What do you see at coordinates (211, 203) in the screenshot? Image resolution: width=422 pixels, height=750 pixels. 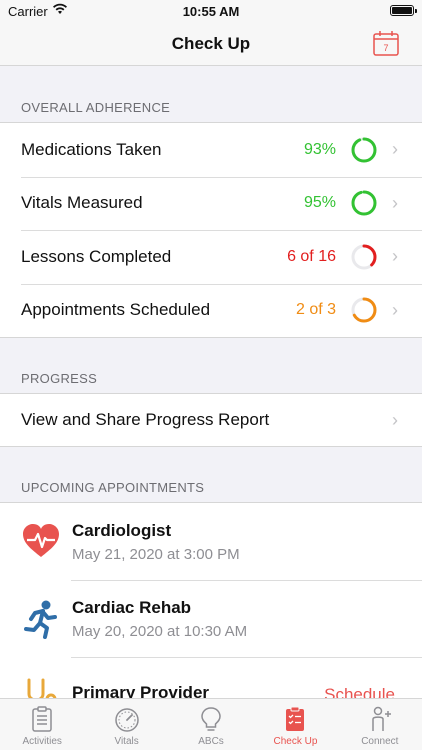 I see `row-vitals-measured: Vitals Measured 95% ›` at bounding box center [211, 203].